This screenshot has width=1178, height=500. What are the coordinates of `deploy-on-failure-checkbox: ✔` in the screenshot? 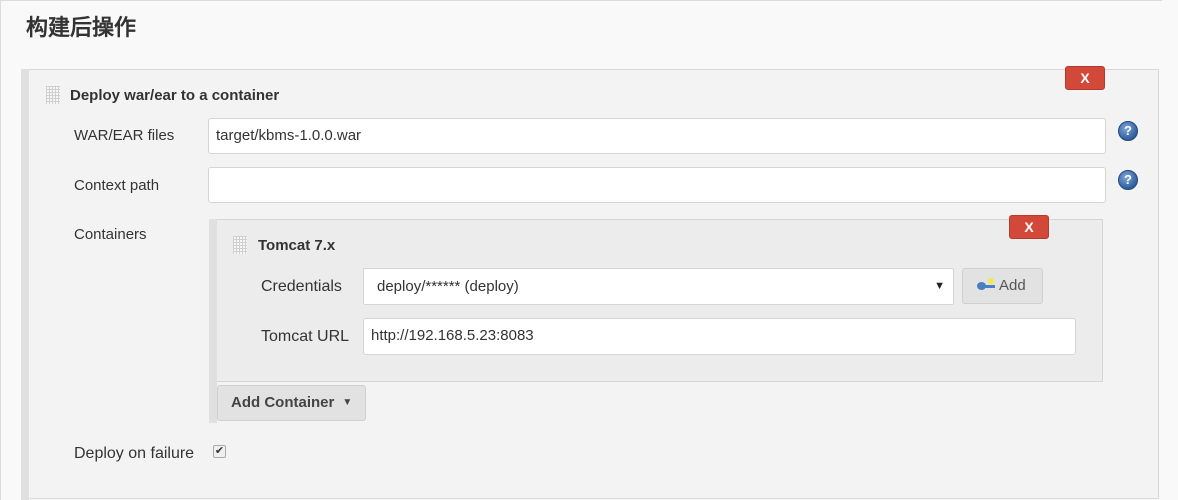 It's located at (219, 451).